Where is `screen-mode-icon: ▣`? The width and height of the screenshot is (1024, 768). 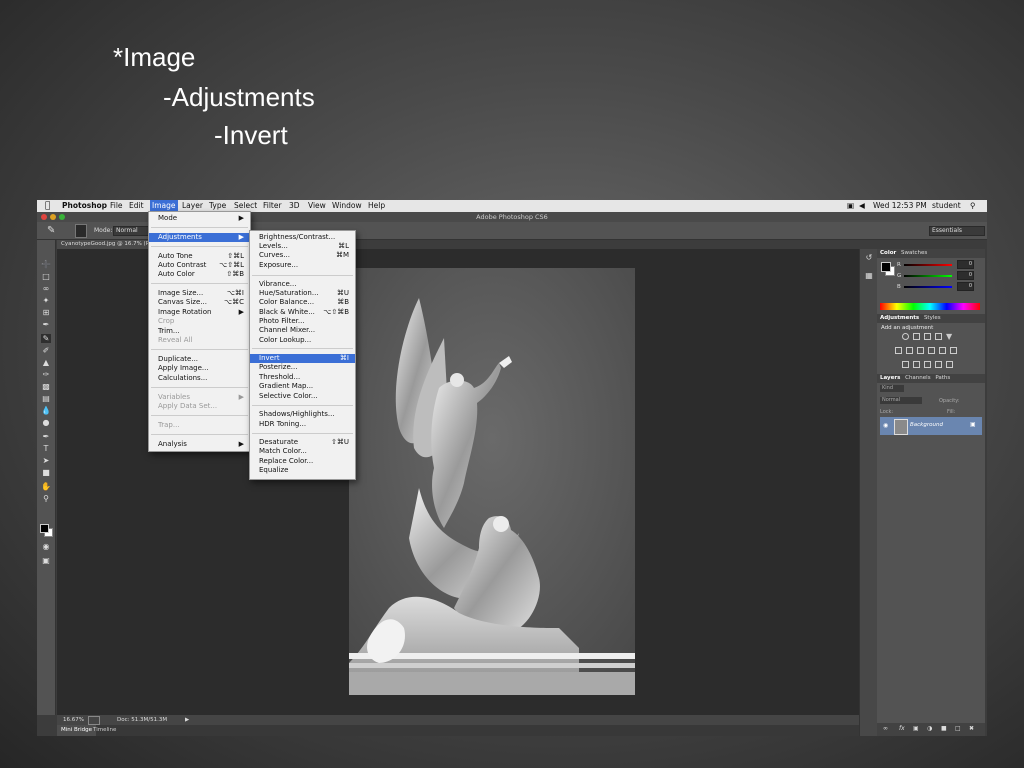 screen-mode-icon: ▣ is located at coordinates (46, 560).